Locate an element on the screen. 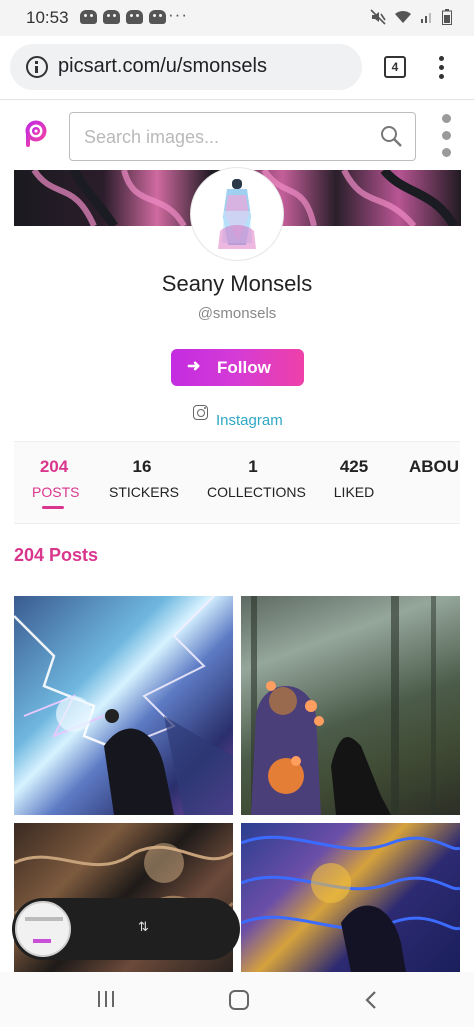 The height and width of the screenshot is (1027, 474). system-icons is located at coordinates (411, 17).